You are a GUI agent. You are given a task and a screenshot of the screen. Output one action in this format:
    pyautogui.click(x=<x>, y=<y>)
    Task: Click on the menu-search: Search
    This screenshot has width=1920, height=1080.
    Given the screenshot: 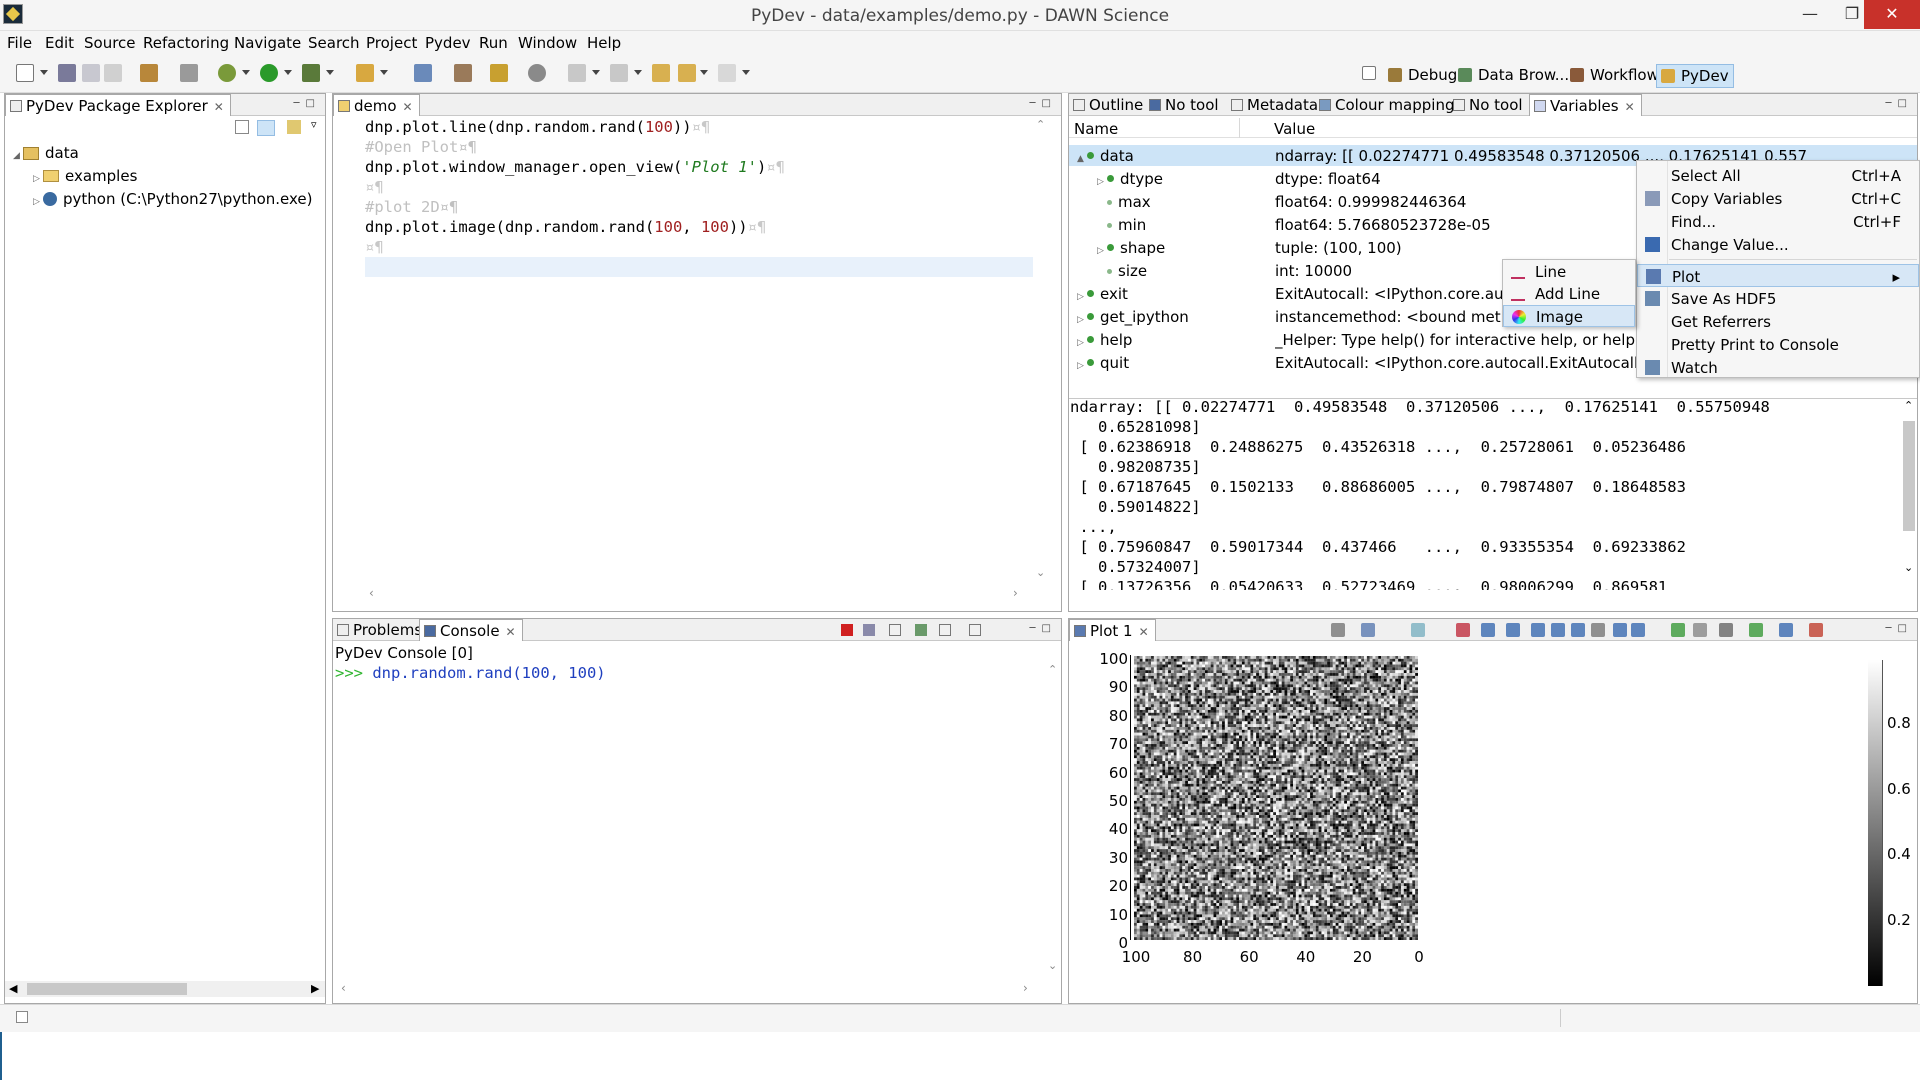 What is the action you would take?
    pyautogui.click(x=334, y=43)
    